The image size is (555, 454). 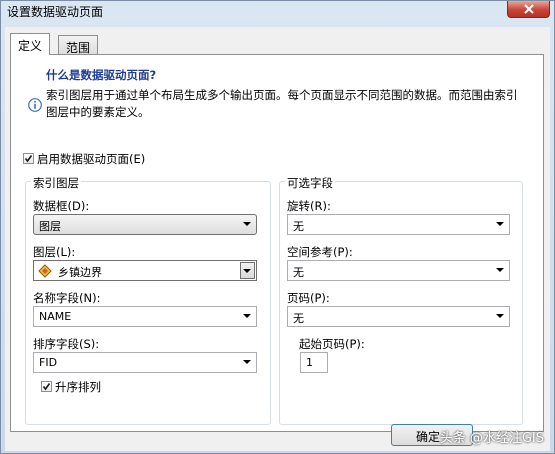 I want to click on window-title: 设置数据驱动页面, so click(x=55, y=12).